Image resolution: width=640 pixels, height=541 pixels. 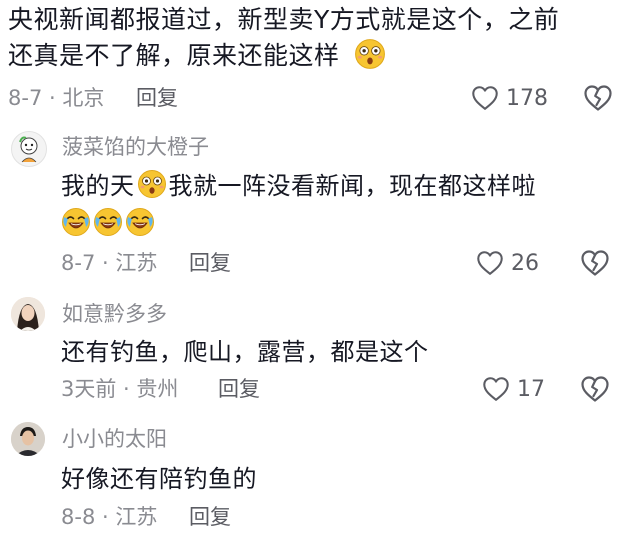 I want to click on root-comment-like-count: 178, so click(x=527, y=98).